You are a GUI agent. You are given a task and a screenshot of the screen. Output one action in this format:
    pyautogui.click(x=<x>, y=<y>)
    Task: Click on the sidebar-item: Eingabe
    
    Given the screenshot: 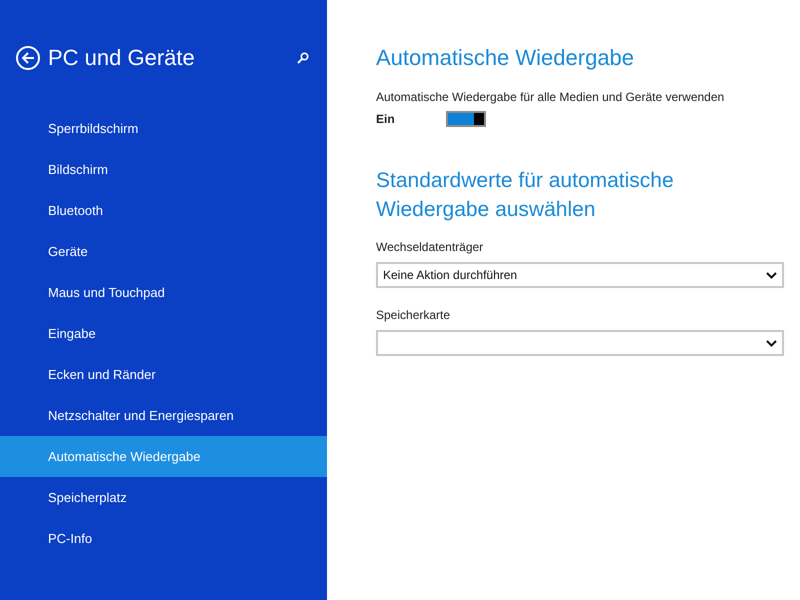 What is the action you would take?
    pyautogui.click(x=163, y=333)
    